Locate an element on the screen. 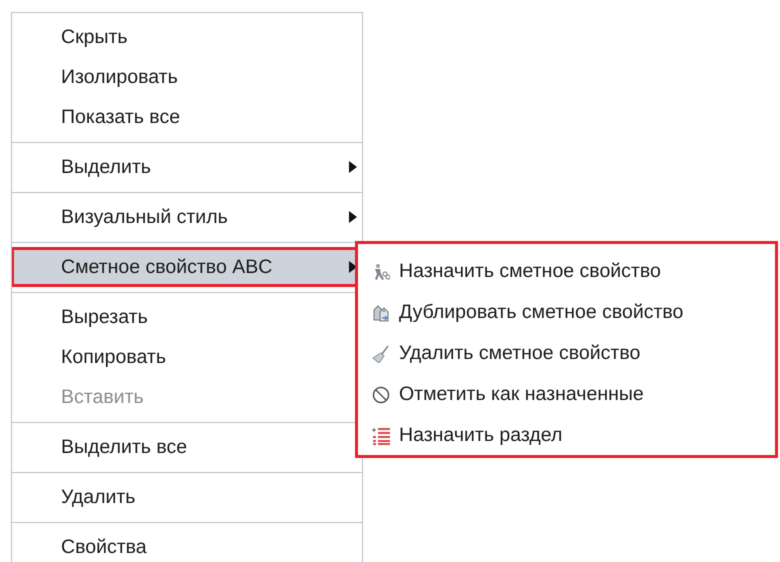 The width and height of the screenshot is (780, 562). menu-item: Выделить is located at coordinates (187, 167).